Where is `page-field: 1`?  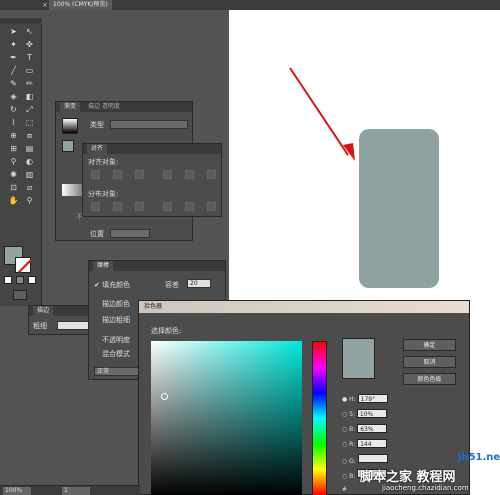 page-field: 1 is located at coordinates (76, 491).